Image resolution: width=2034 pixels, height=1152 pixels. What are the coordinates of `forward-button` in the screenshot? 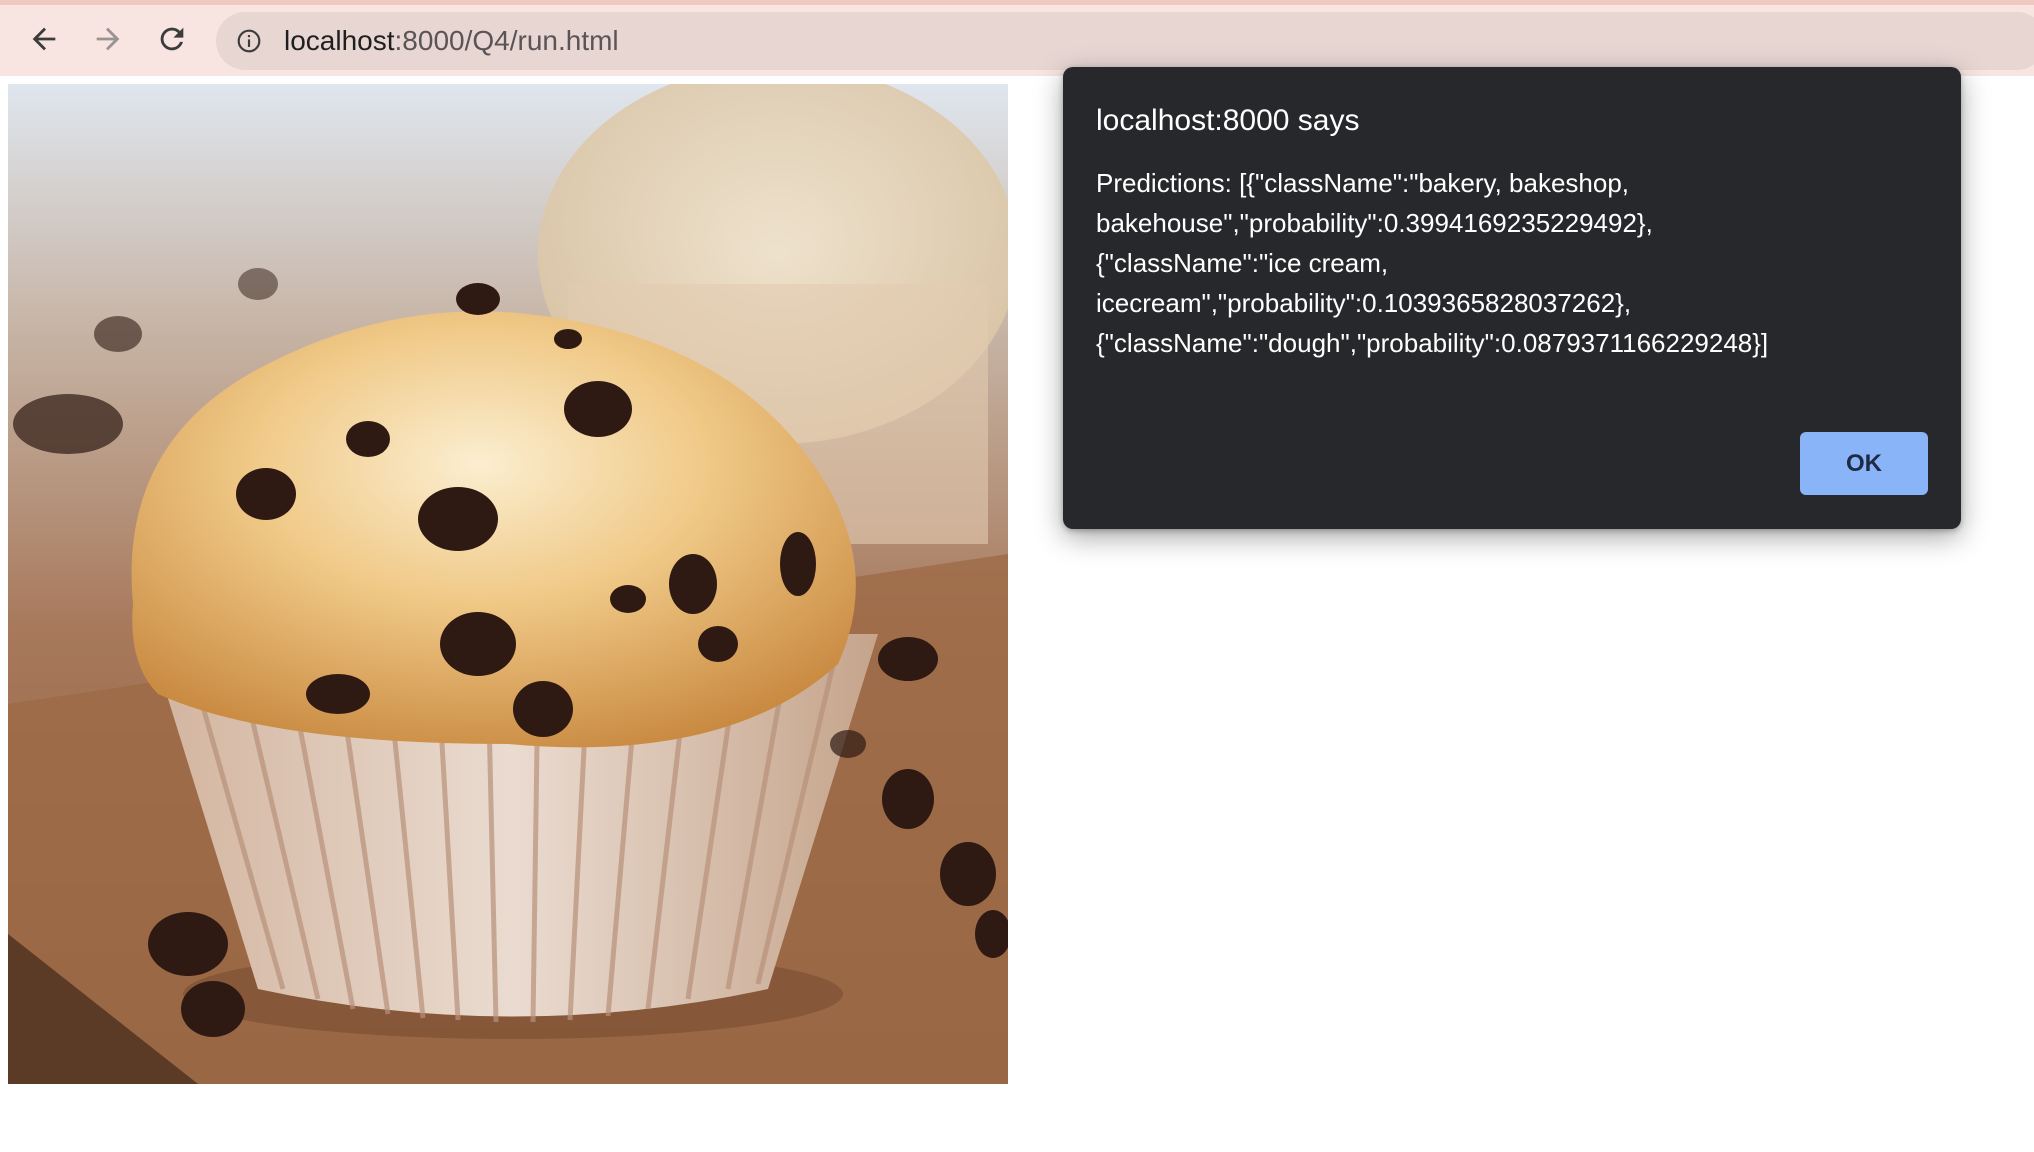 It's located at (108, 39).